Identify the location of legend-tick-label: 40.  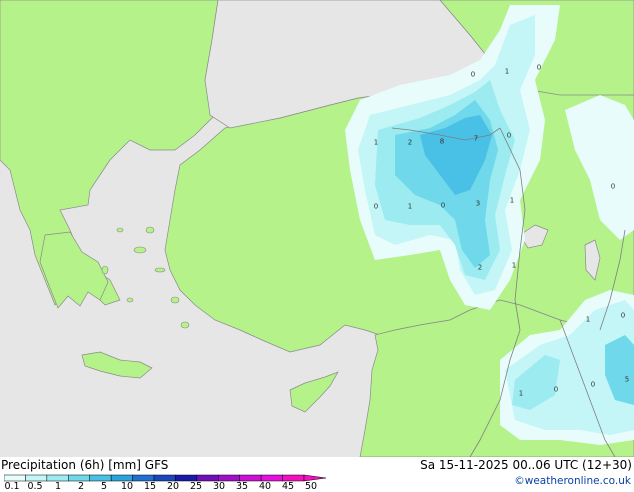
(265, 486).